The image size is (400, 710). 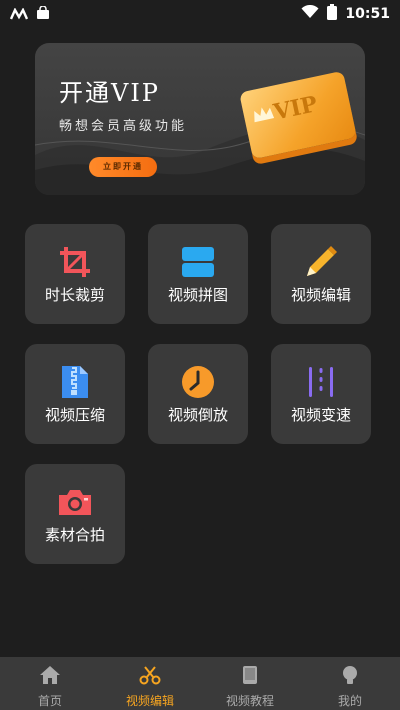 What do you see at coordinates (367, 14) in the screenshot?
I see `status-time: 10:51` at bounding box center [367, 14].